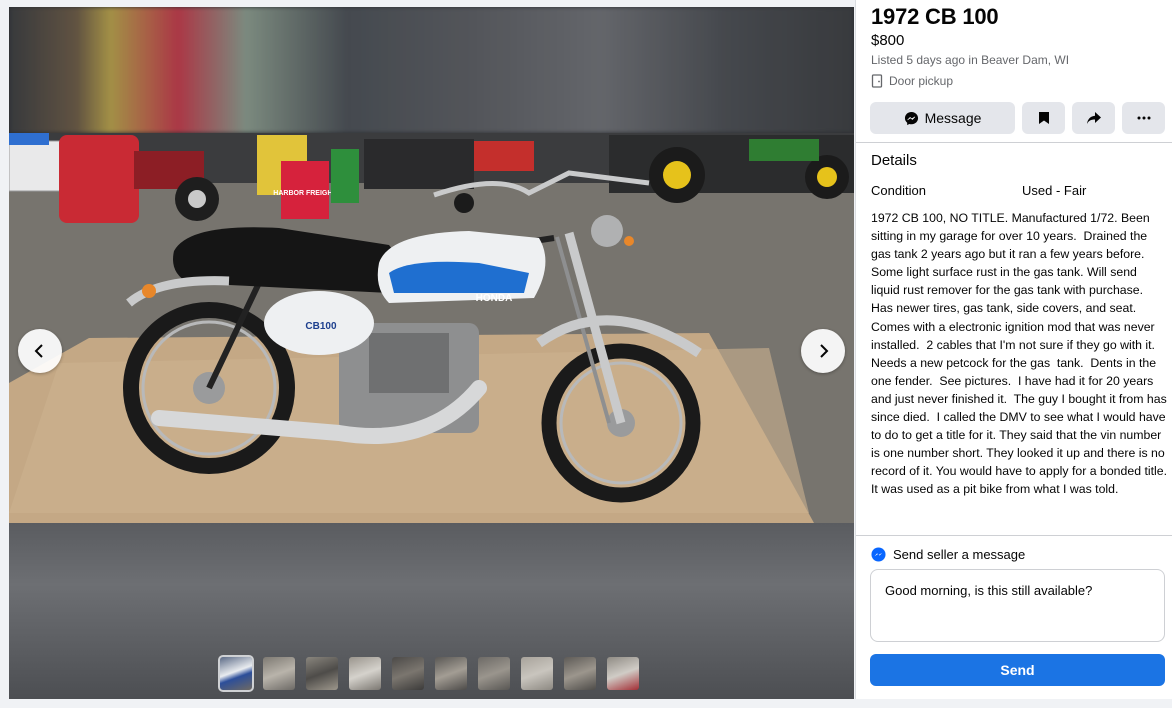 Image resolution: width=1172 pixels, height=708 pixels. I want to click on condition-value: Used - Fair, so click(1054, 190).